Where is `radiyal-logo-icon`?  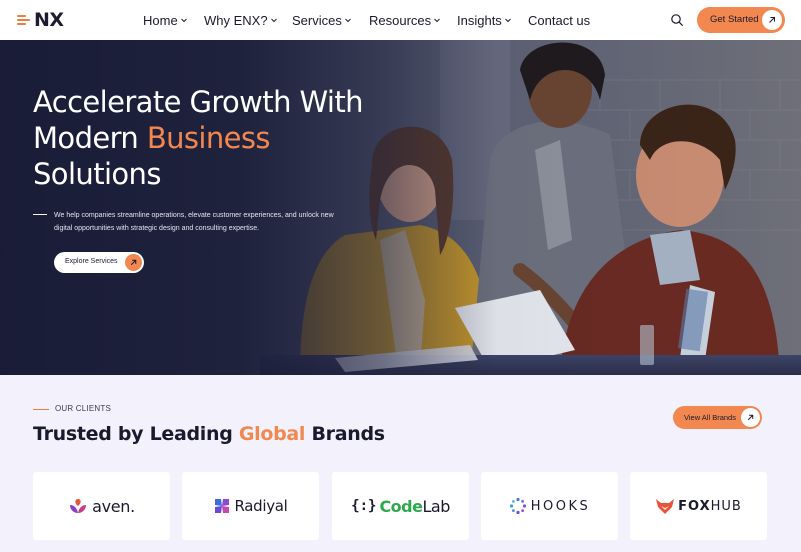 radiyal-logo-icon is located at coordinates (222, 506).